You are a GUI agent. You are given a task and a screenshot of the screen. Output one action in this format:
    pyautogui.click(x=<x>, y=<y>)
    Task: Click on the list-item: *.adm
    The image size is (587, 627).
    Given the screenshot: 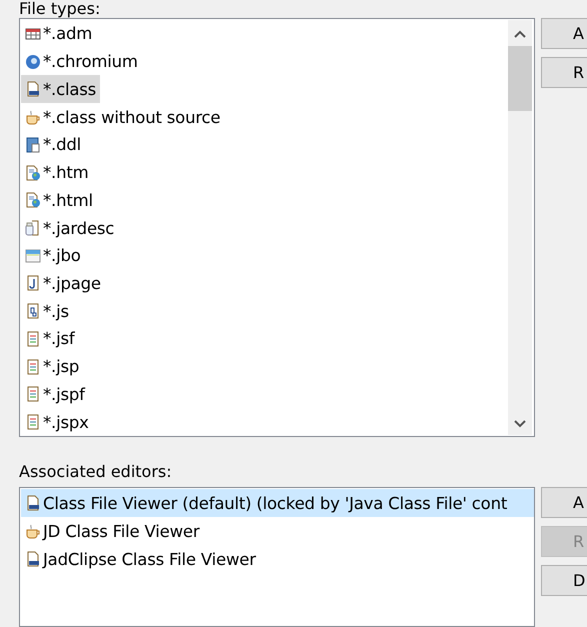 What is the action you would take?
    pyautogui.click(x=58, y=34)
    